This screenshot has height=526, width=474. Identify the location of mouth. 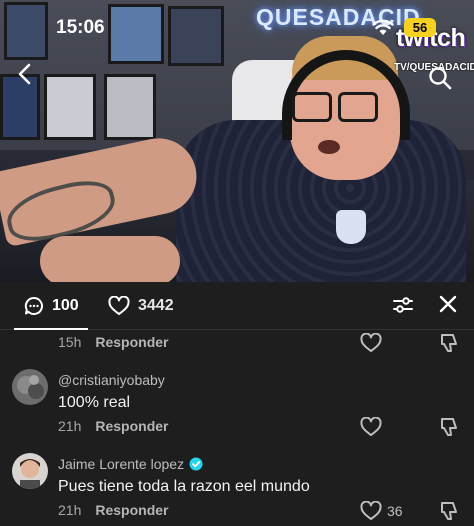
(329, 147).